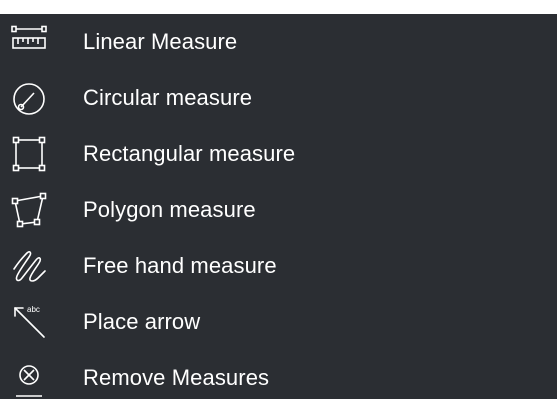 This screenshot has height=399, width=557. What do you see at coordinates (29, 98) in the screenshot?
I see `circle-measure-icon` at bounding box center [29, 98].